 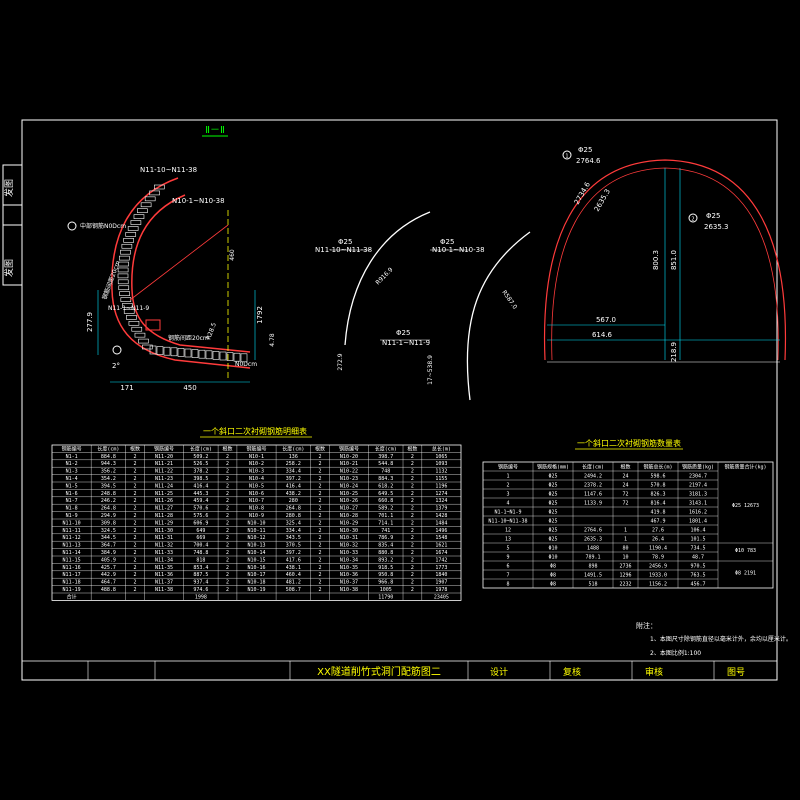 What do you see at coordinates (164, 538) in the screenshot?
I see `table-cell: N11-31` at bounding box center [164, 538].